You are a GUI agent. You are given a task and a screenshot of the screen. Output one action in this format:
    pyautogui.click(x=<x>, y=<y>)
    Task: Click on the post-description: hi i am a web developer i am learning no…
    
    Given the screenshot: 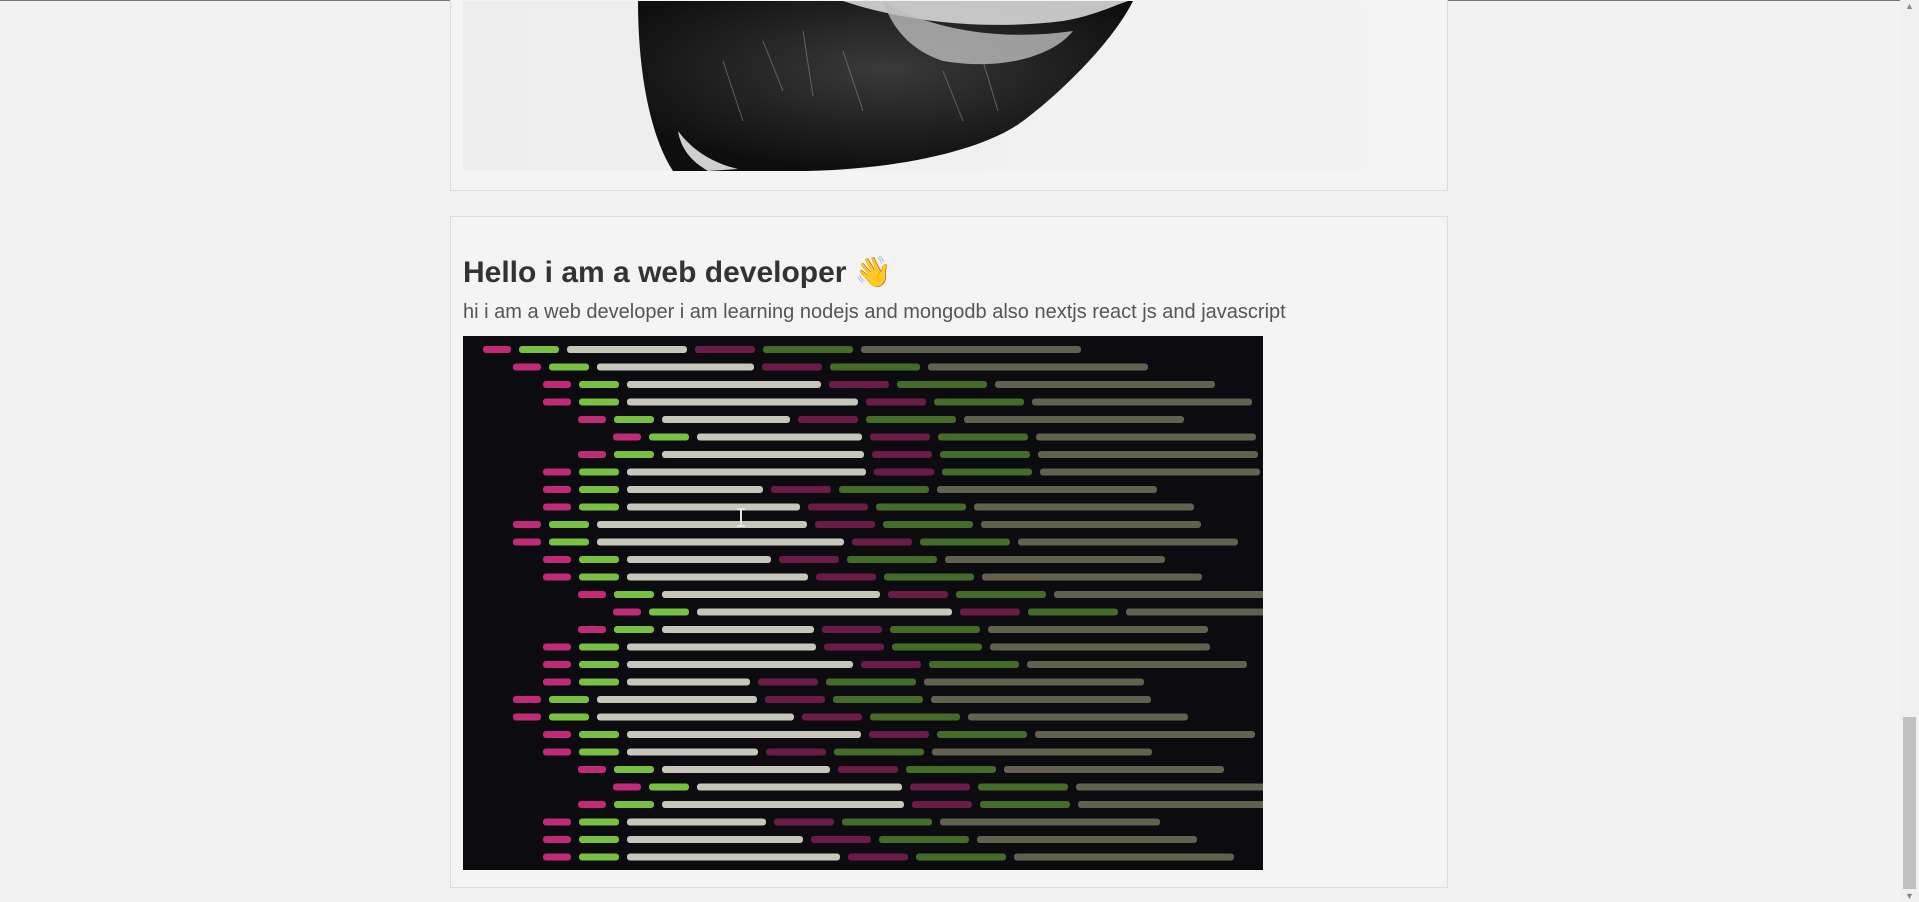 What is the action you would take?
    pyautogui.click(x=874, y=312)
    